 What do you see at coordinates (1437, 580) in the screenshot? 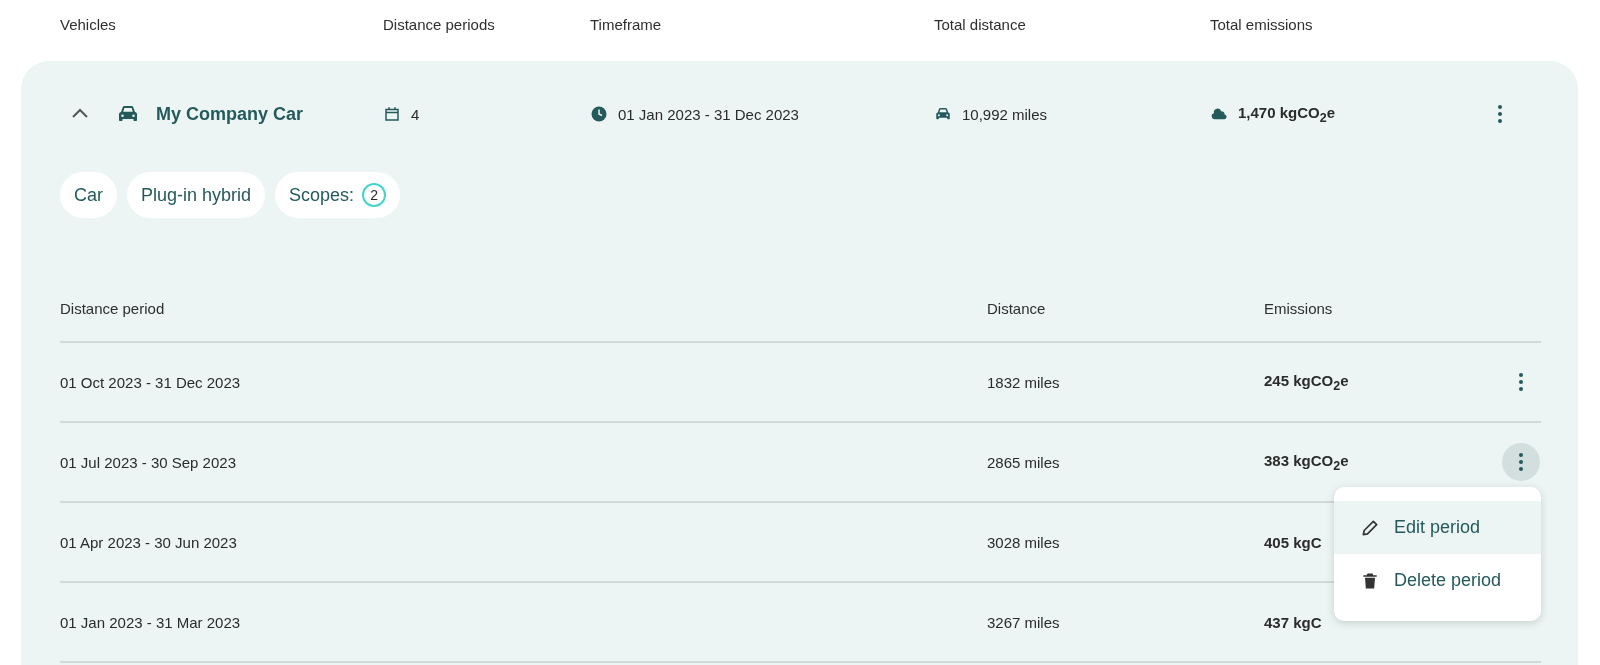
I see `menu-item: Delete period` at bounding box center [1437, 580].